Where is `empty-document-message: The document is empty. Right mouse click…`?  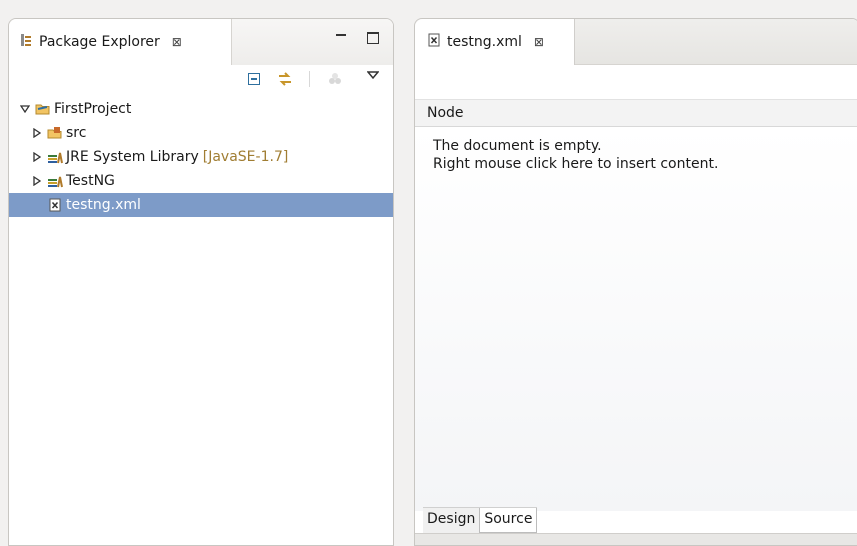 empty-document-message: The document is empty. Right mouse click… is located at coordinates (575, 155).